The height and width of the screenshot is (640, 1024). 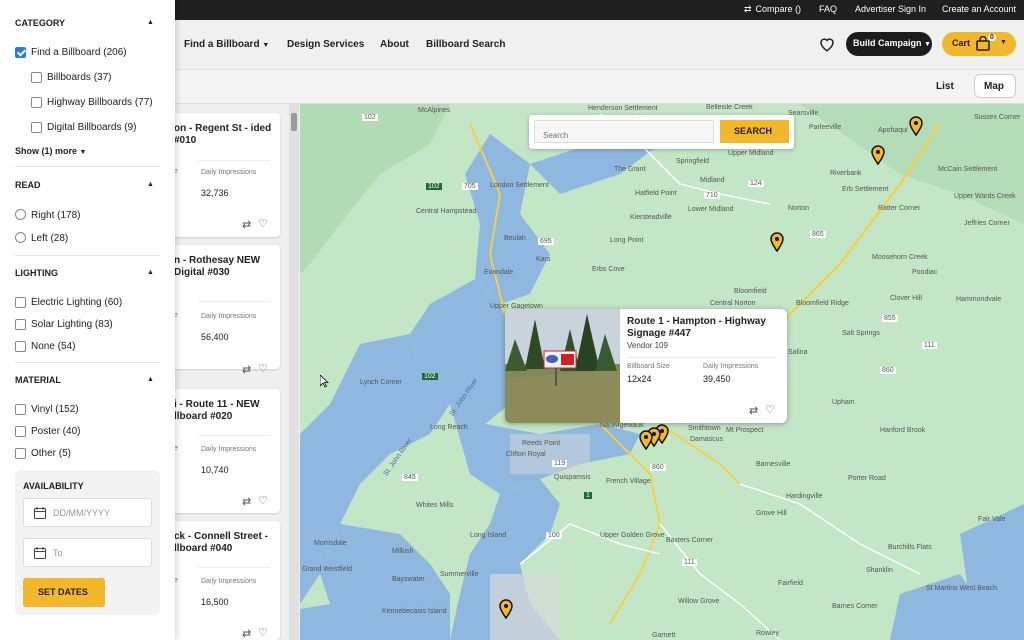 What do you see at coordinates (889, 44) in the screenshot?
I see `build-campaign-button: Build Campaign ▼` at bounding box center [889, 44].